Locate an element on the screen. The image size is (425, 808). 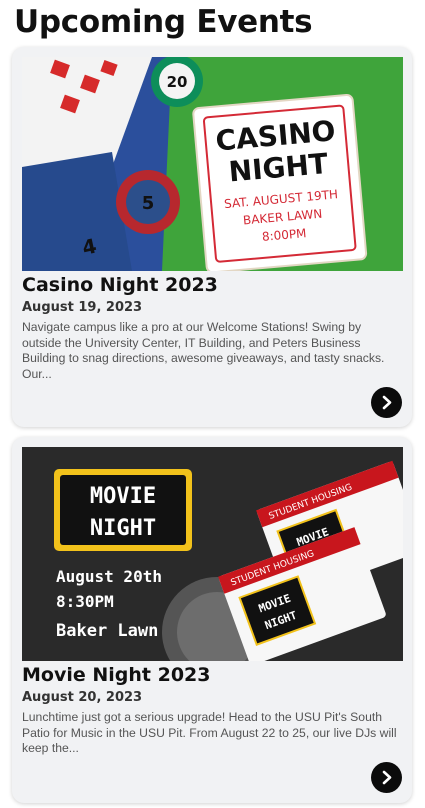
poker-chip-icon: 5 is located at coordinates (148, 202).